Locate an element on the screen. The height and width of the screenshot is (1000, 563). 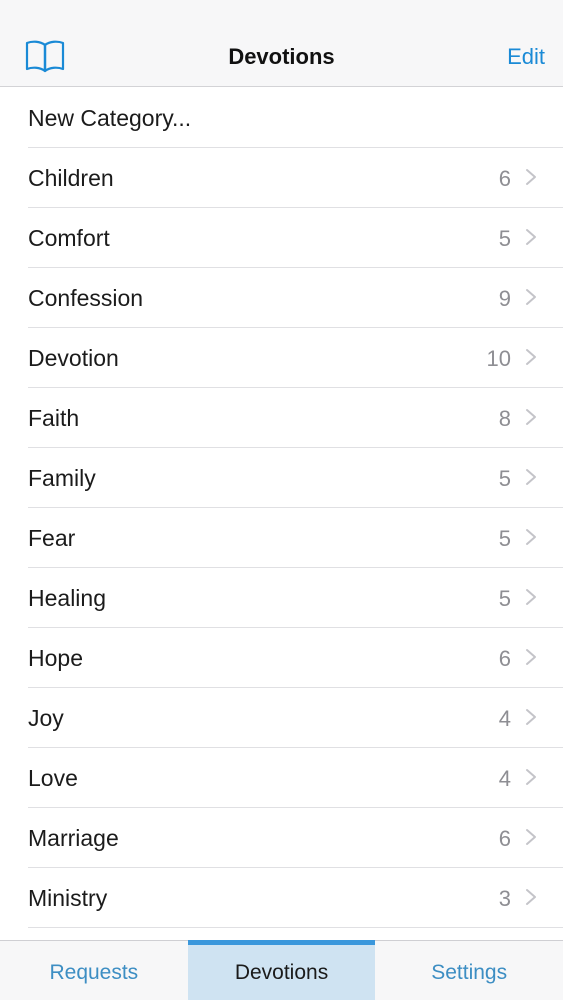
edit-button: Edit is located at coordinates (526, 57).